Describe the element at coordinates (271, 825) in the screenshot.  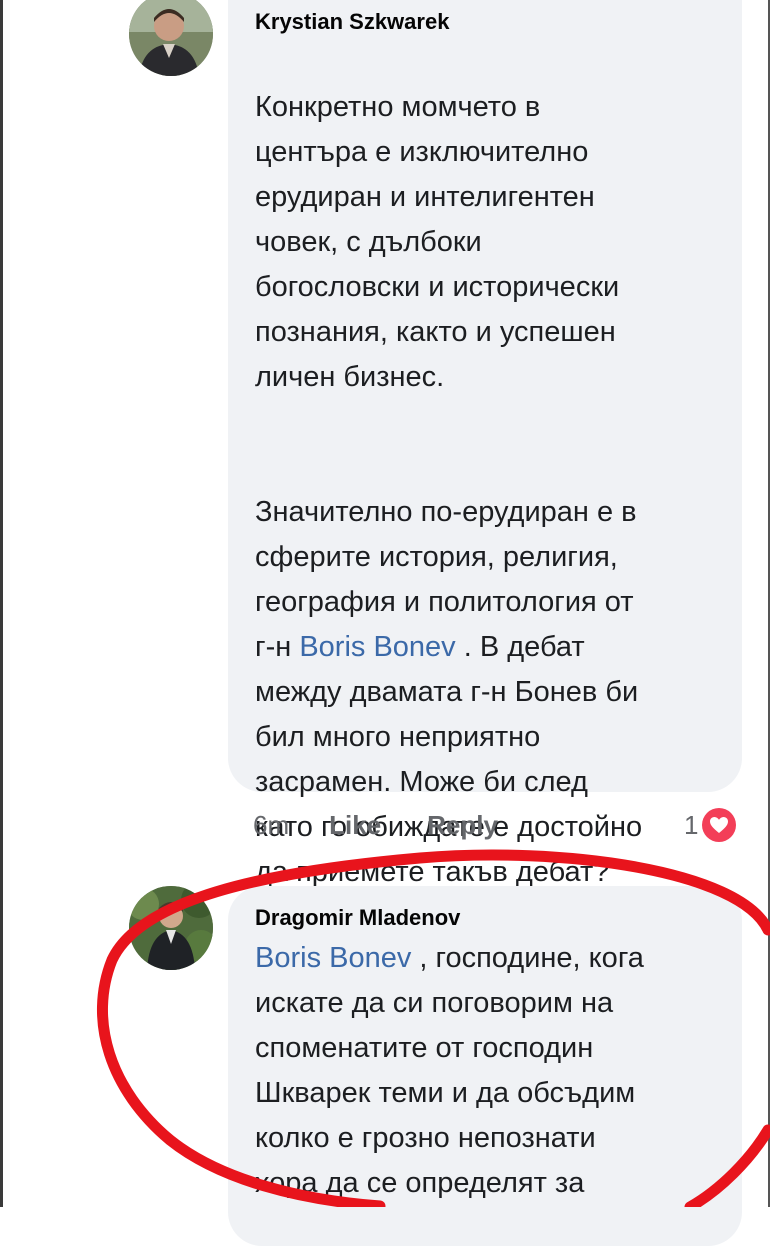
I see `comment-timestamp: 6m` at that location.